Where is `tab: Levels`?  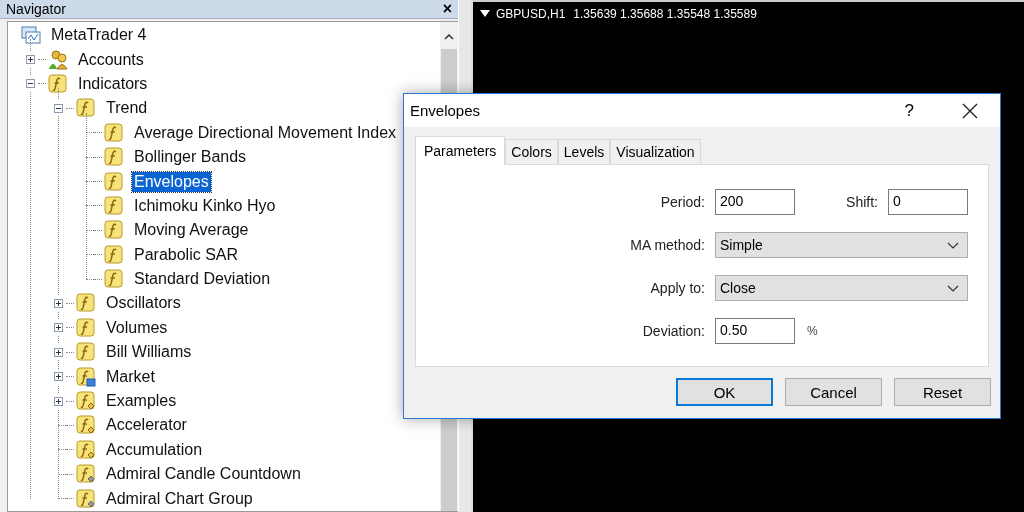 tab: Levels is located at coordinates (584, 151).